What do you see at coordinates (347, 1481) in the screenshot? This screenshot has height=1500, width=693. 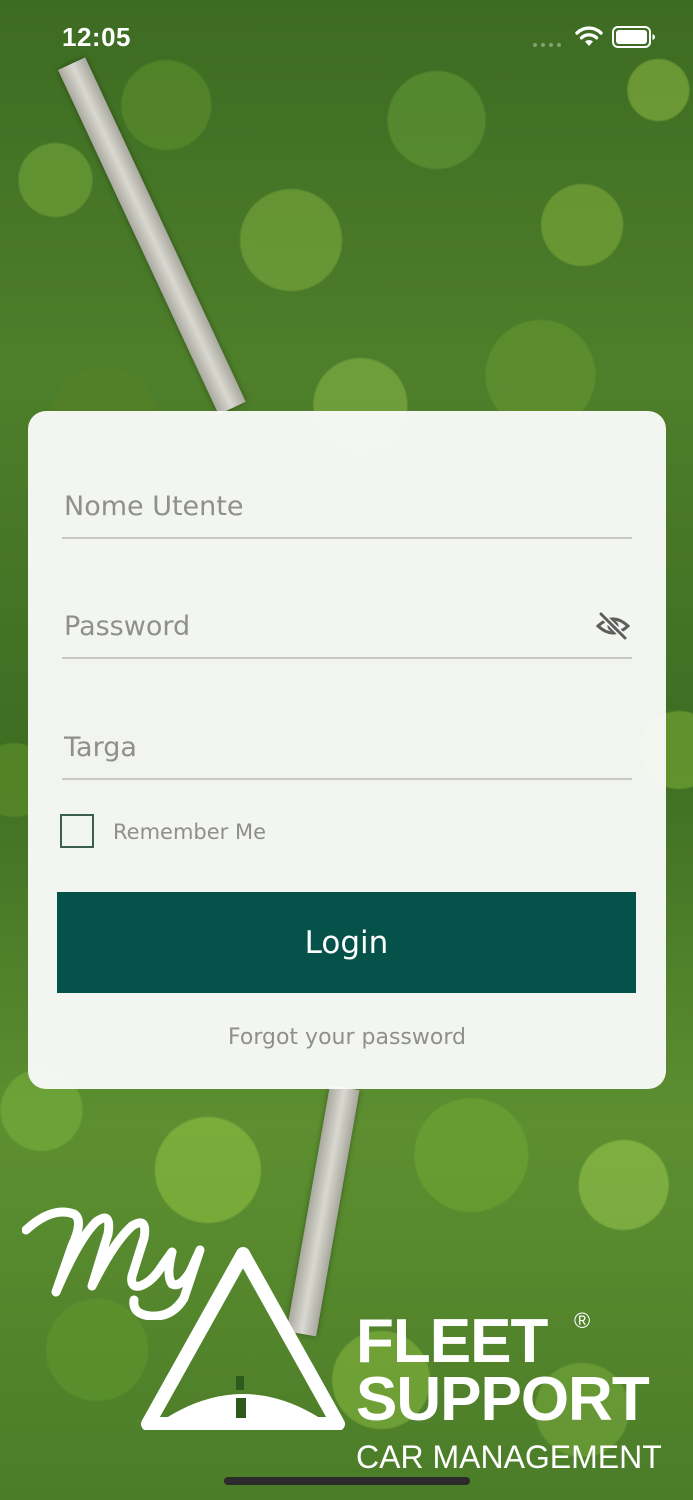 I see `home-indicator` at bounding box center [347, 1481].